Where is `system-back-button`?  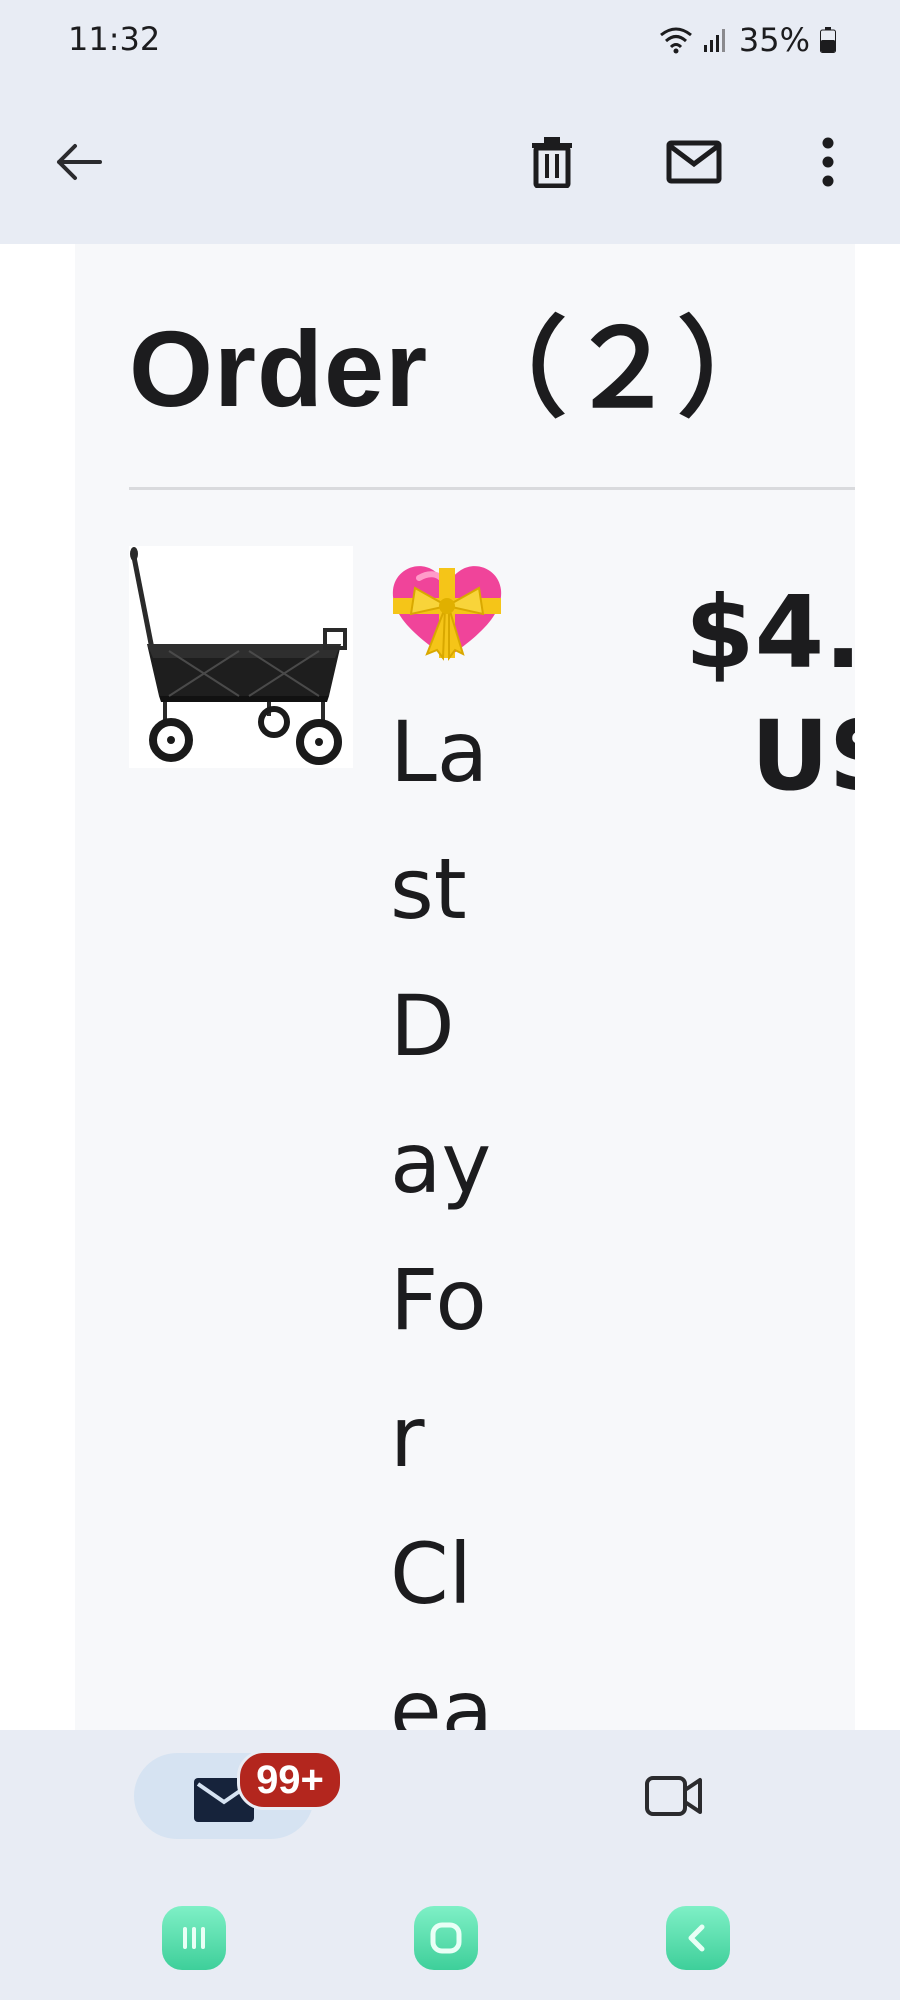 system-back-button is located at coordinates (698, 1938).